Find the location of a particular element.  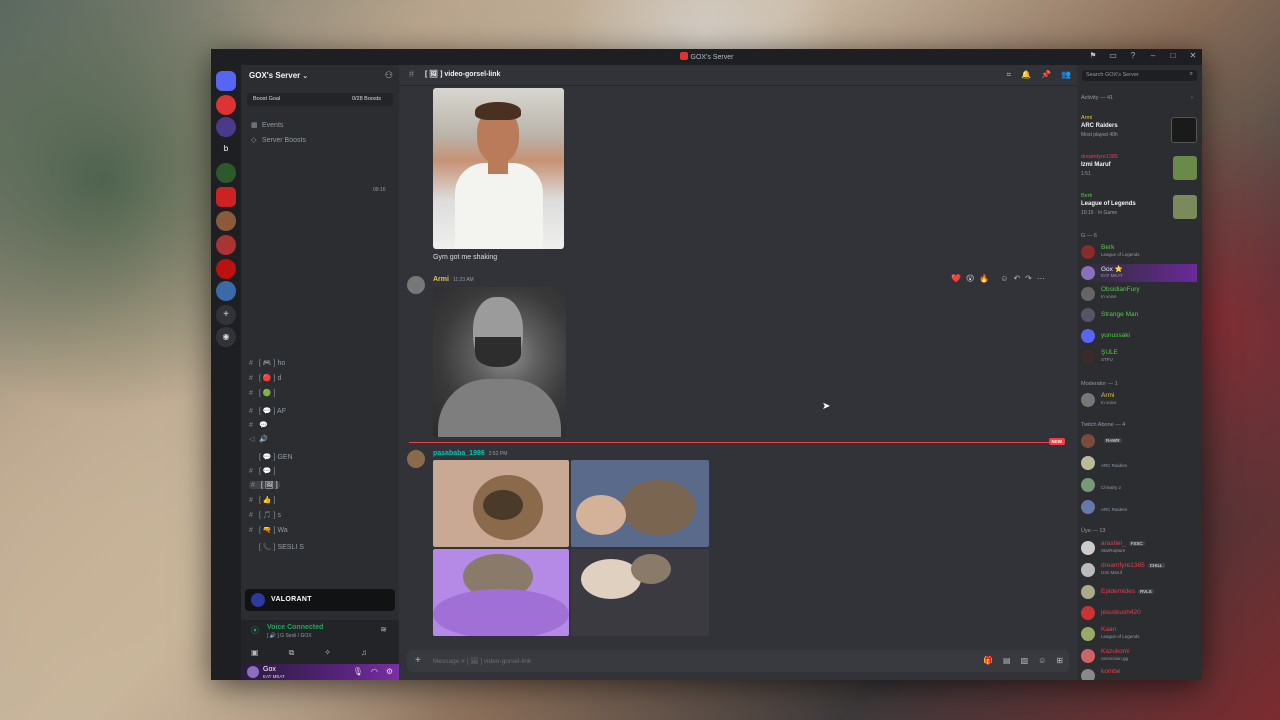

add-reaction-icon: ☺ is located at coordinates (1004, 278).